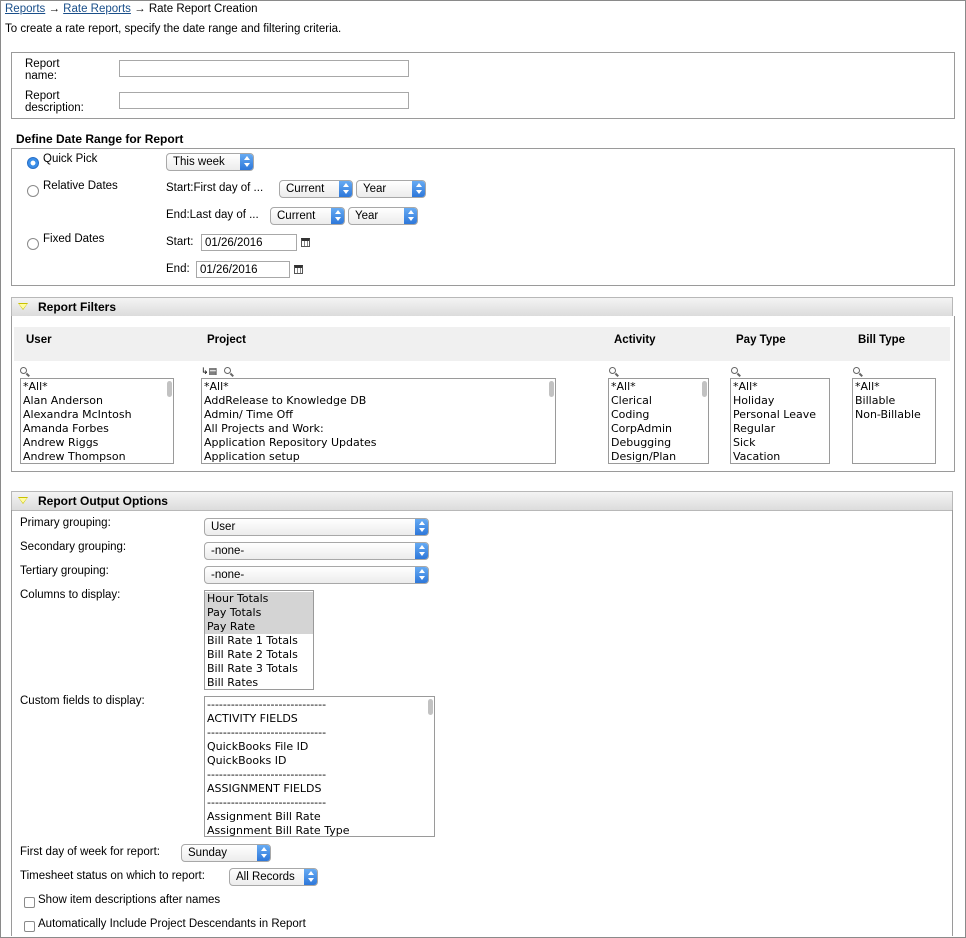 This screenshot has width=966, height=938. Describe the element at coordinates (65, 523) in the screenshot. I see `primary-grouping-label: Primary grouping:` at that location.